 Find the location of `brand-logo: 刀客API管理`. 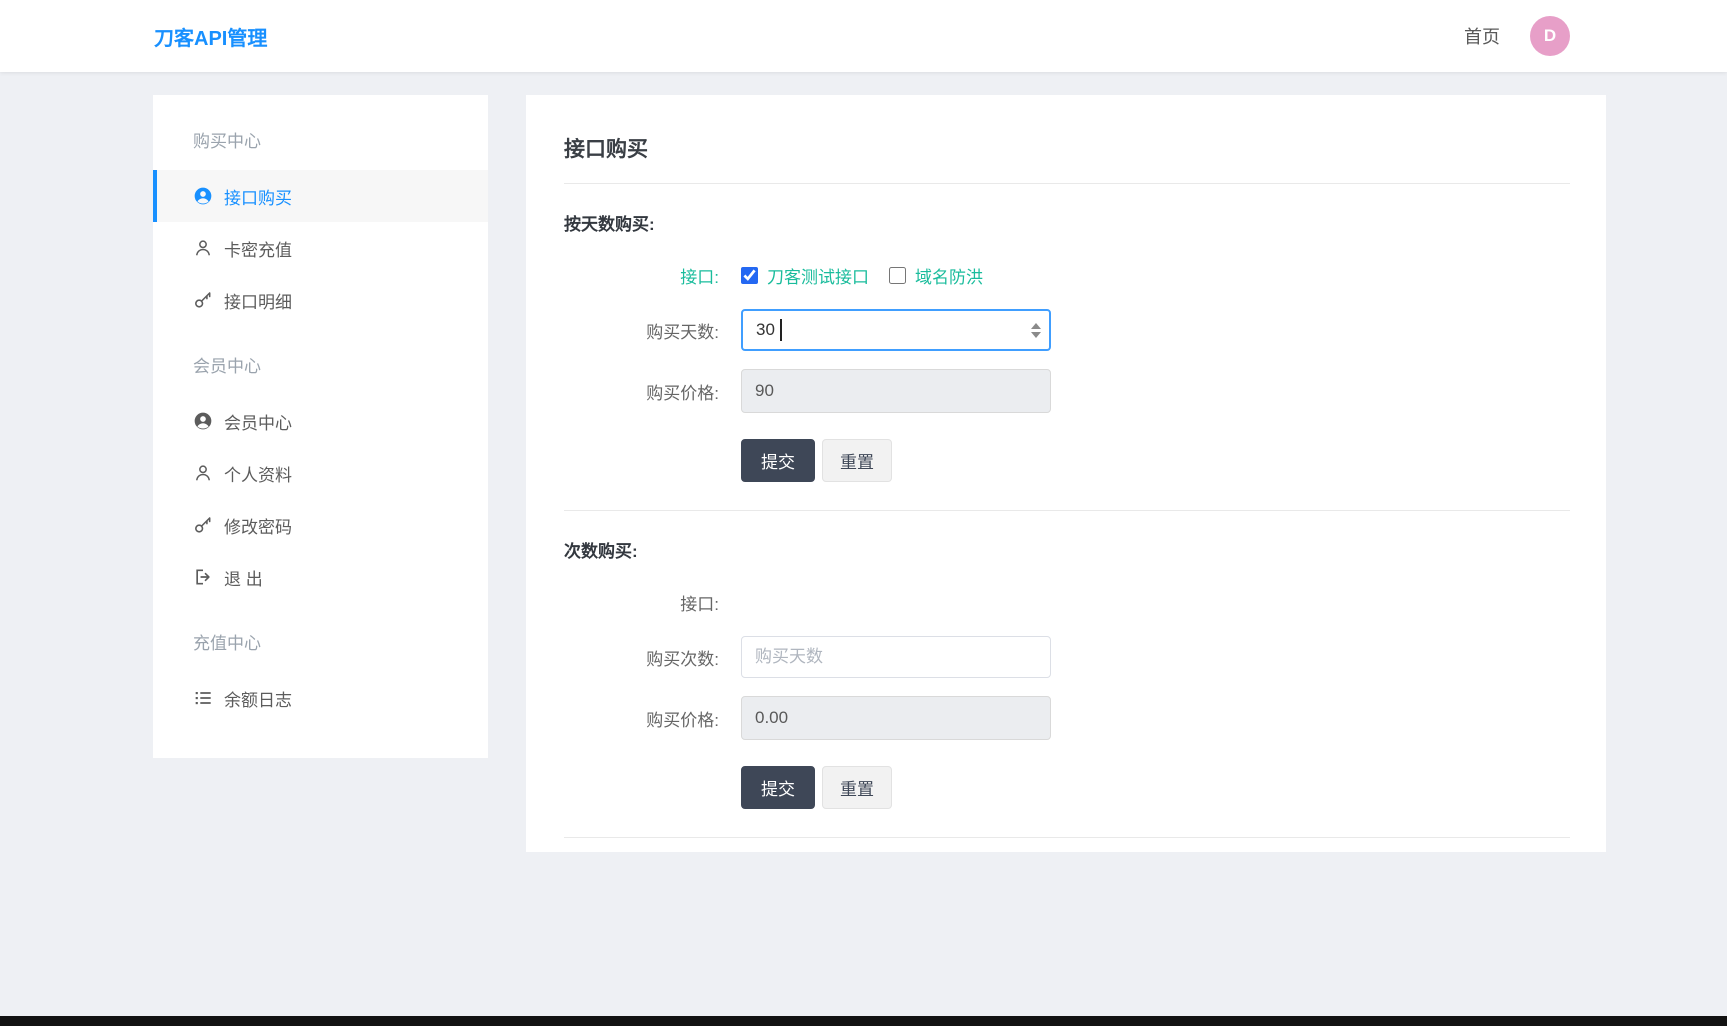

brand-logo: 刀客API管理 is located at coordinates (210, 36).